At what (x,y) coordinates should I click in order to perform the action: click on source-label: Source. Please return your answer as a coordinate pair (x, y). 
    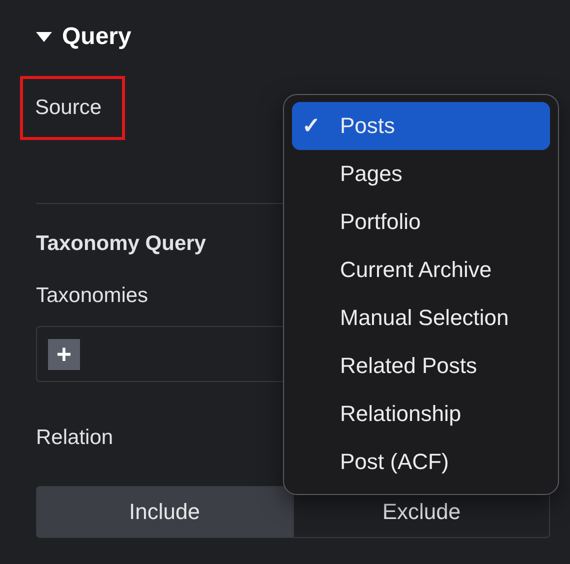
    Looking at the image, I should click on (72, 108).